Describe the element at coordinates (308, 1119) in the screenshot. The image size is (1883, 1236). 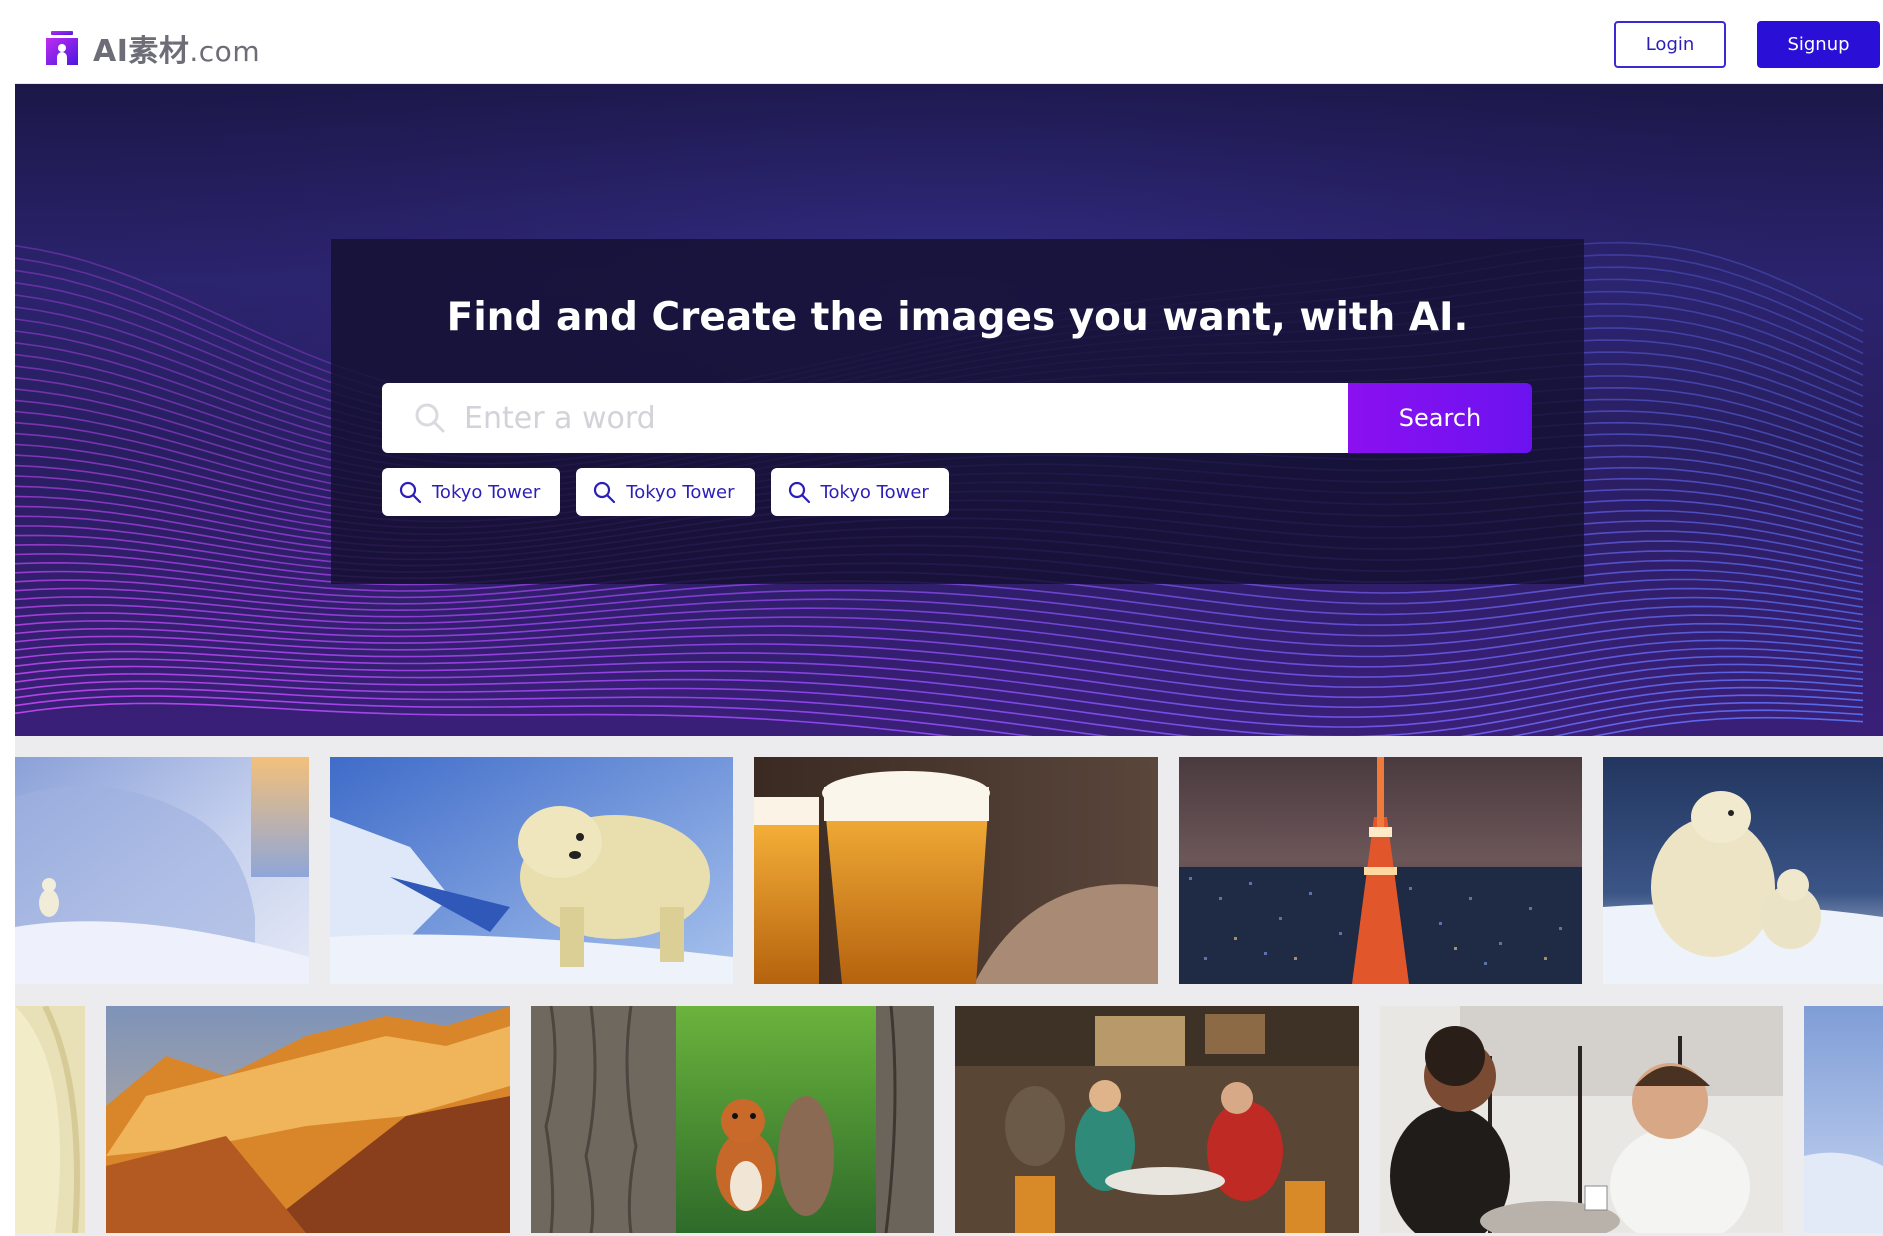
I see `sunlit-mountain-image` at that location.